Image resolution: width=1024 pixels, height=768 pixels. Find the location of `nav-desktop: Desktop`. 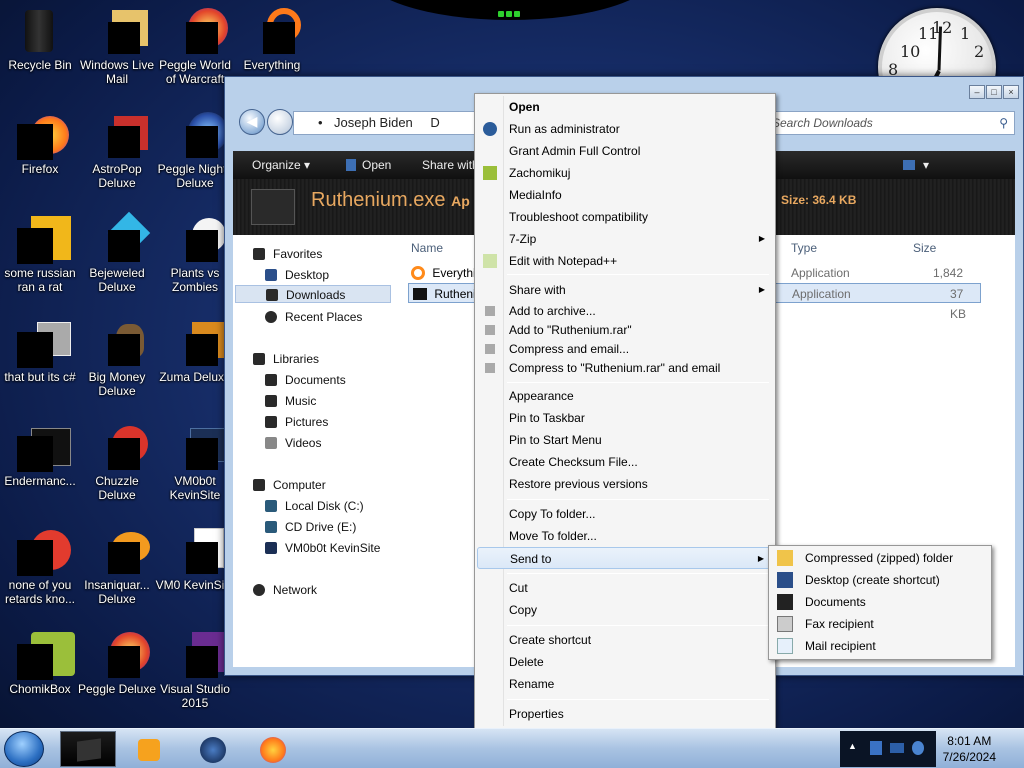

nav-desktop: Desktop is located at coordinates (295, 275).